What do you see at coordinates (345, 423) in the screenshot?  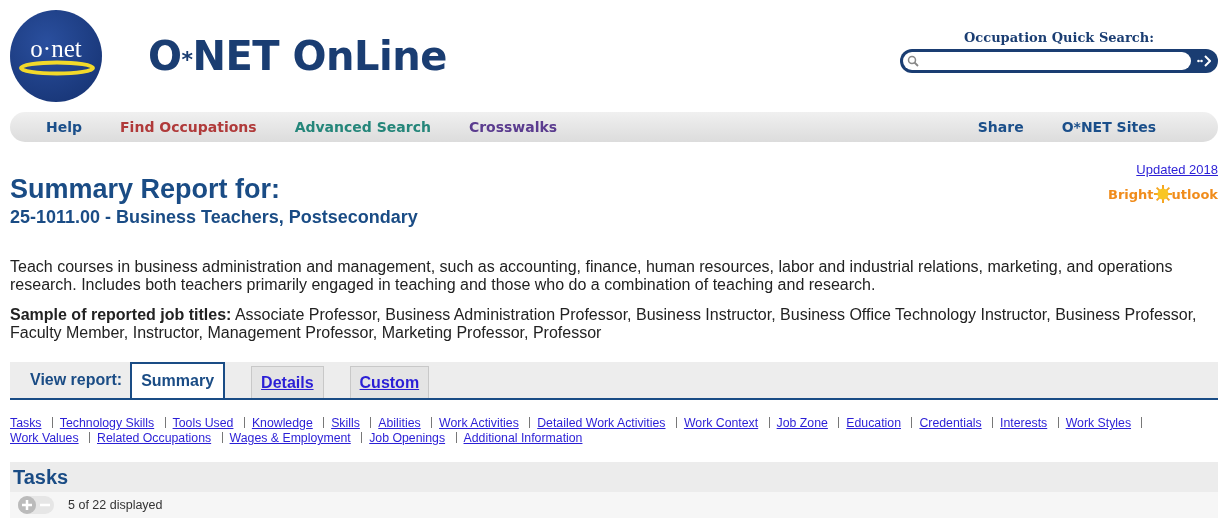 I see `section-link: Skills` at bounding box center [345, 423].